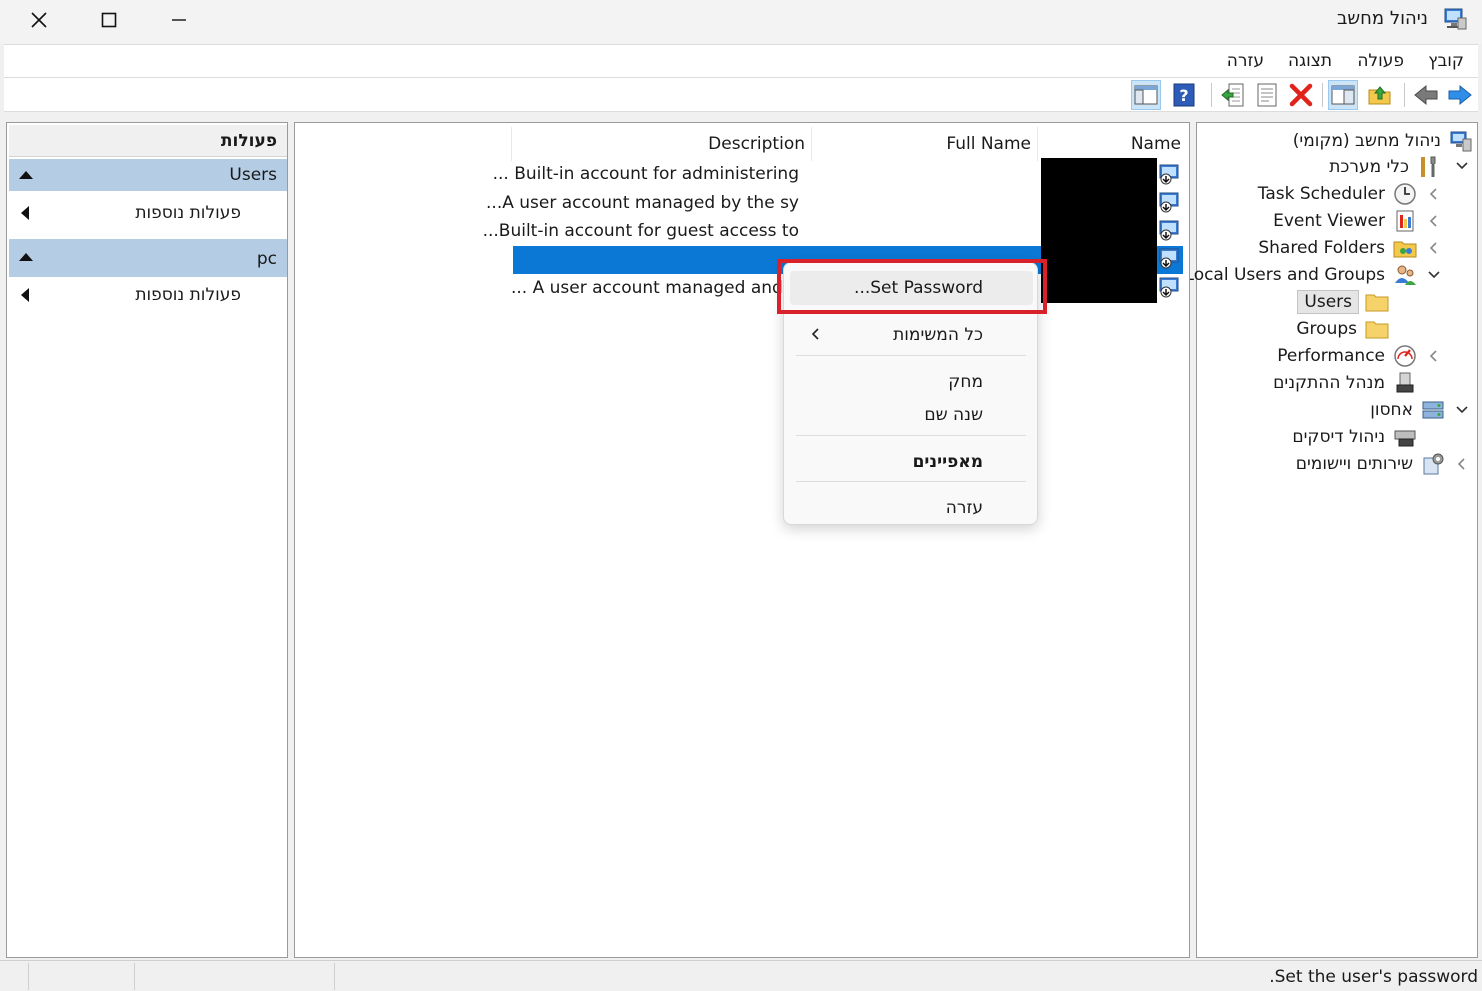  Describe the element at coordinates (911, 335) in the screenshot. I see `context-menu-all-tasks: כל המשימות` at that location.